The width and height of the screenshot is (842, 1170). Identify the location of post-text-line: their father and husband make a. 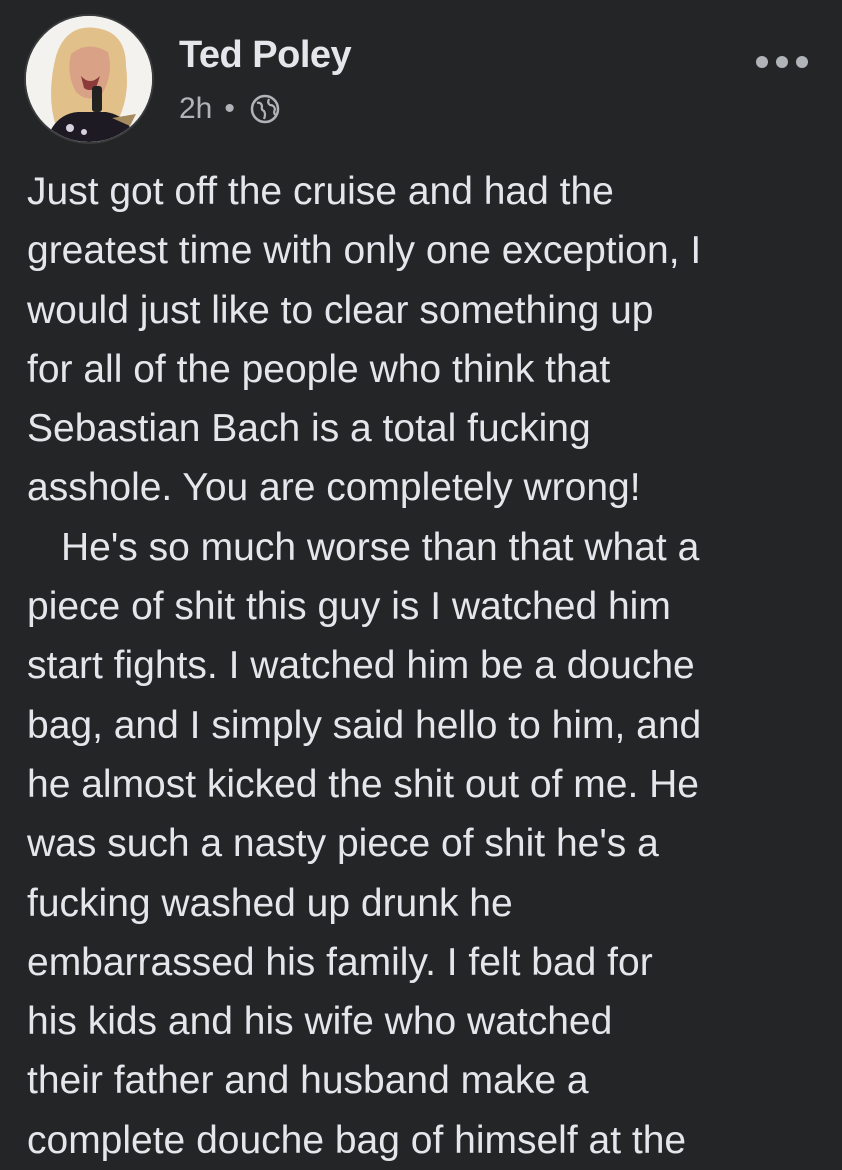
(308, 1081).